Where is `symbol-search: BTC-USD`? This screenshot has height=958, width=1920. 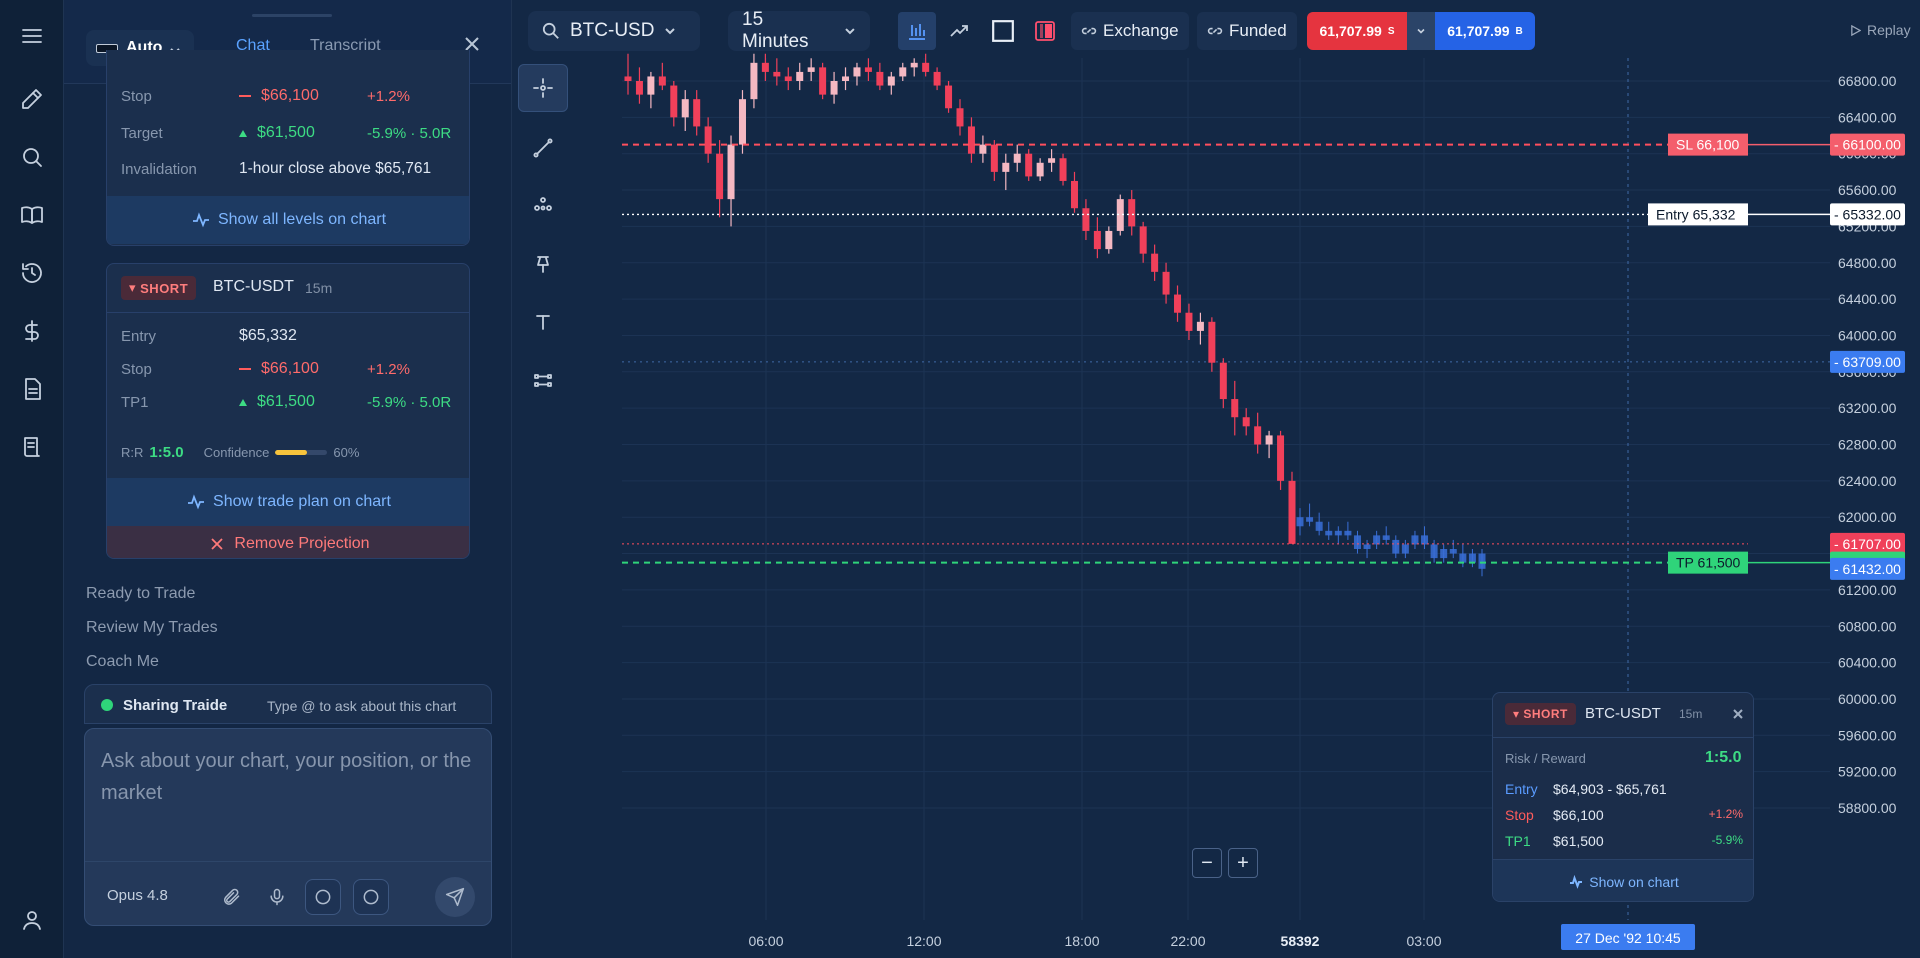
symbol-search: BTC-USD is located at coordinates (614, 31).